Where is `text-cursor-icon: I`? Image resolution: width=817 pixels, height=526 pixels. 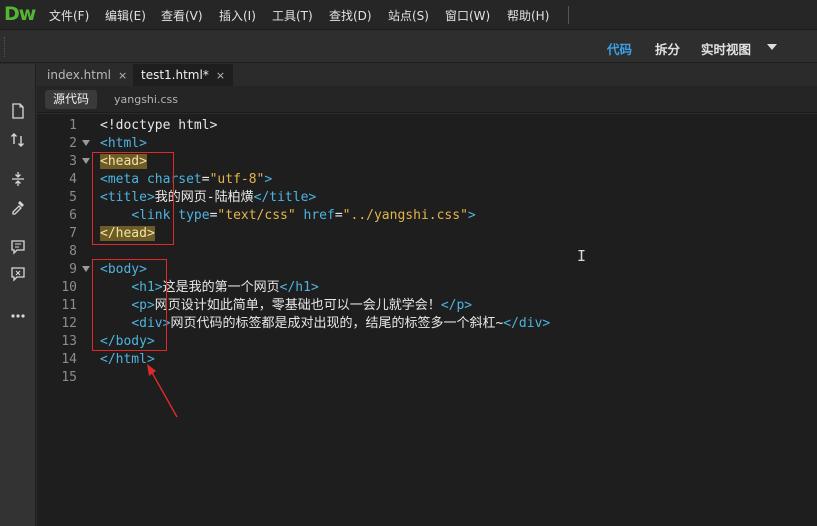
text-cursor-icon: I is located at coordinates (582, 256).